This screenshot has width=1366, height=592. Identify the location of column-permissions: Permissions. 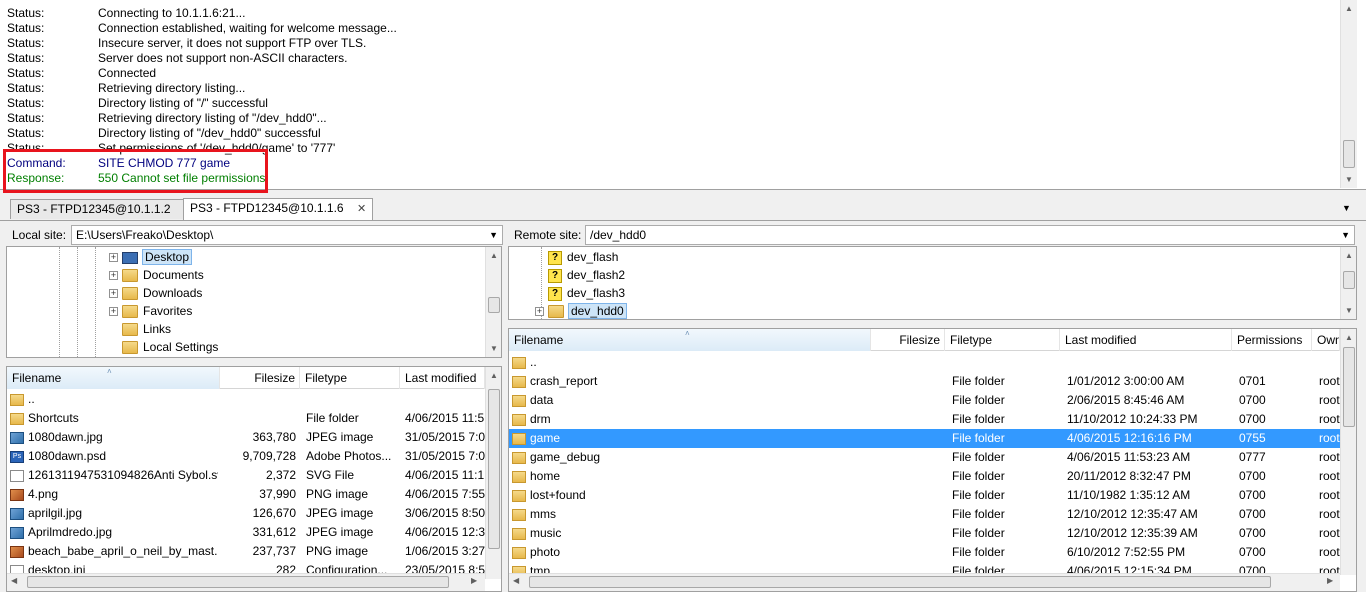
(1272, 340).